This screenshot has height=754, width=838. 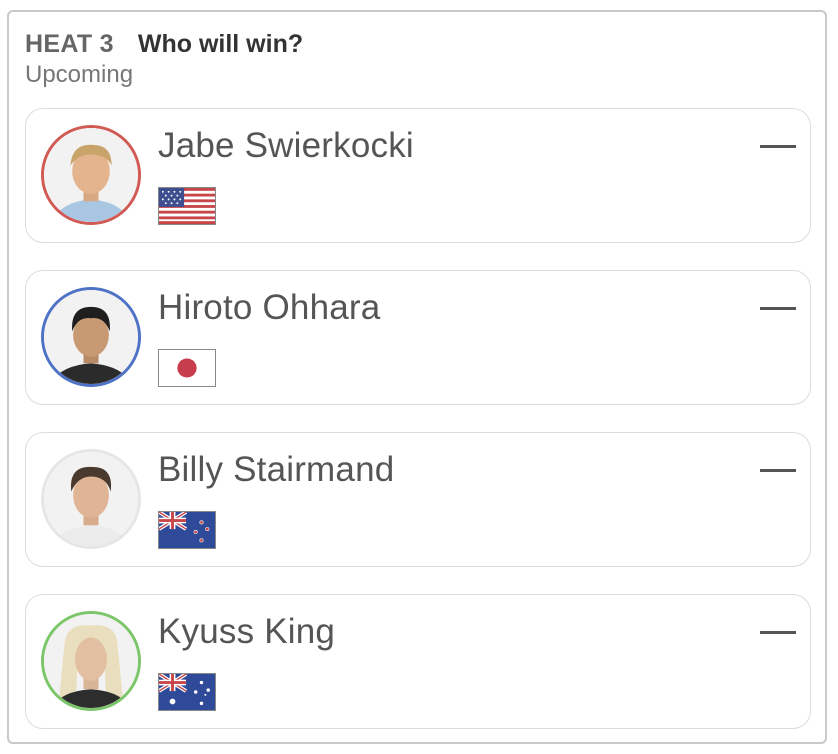 What do you see at coordinates (69, 44) in the screenshot?
I see `heat-label: HEAT 3` at bounding box center [69, 44].